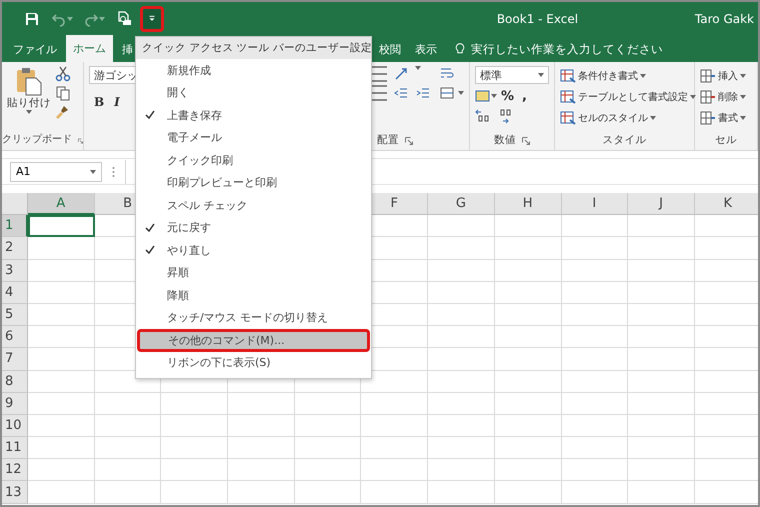  Describe the element at coordinates (724, 19) in the screenshot. I see `user-name: Taro Gakk` at that location.